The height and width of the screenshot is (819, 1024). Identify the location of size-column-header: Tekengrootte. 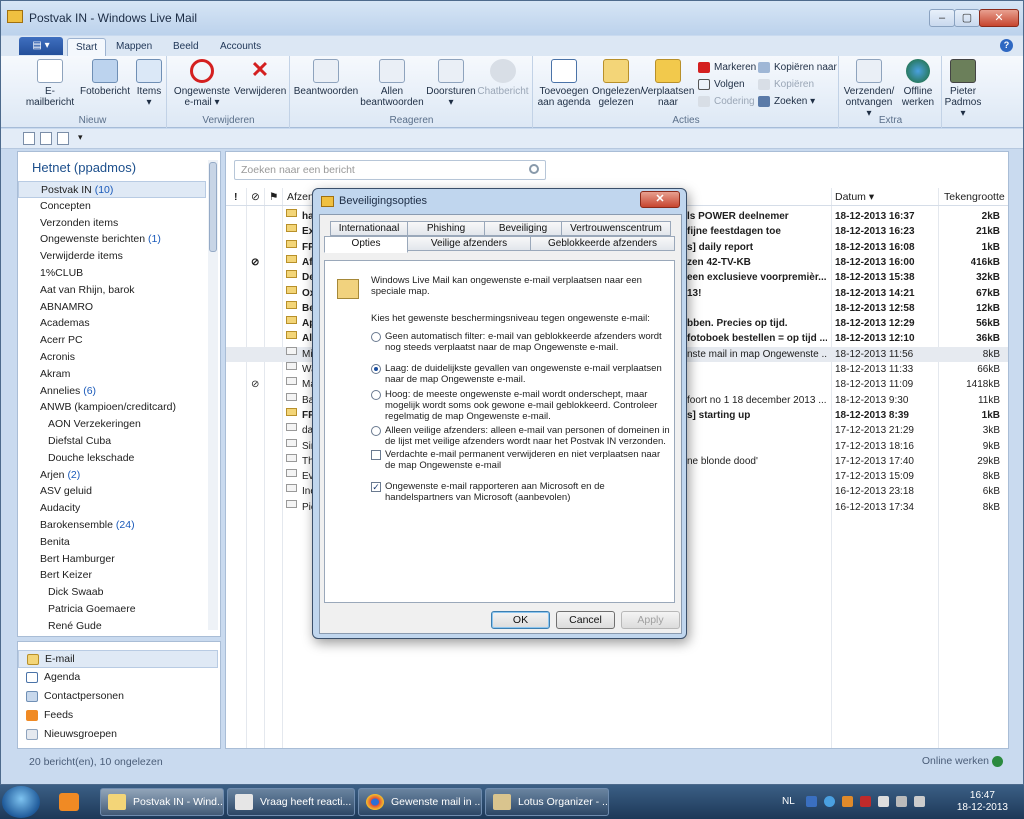
(974, 197).